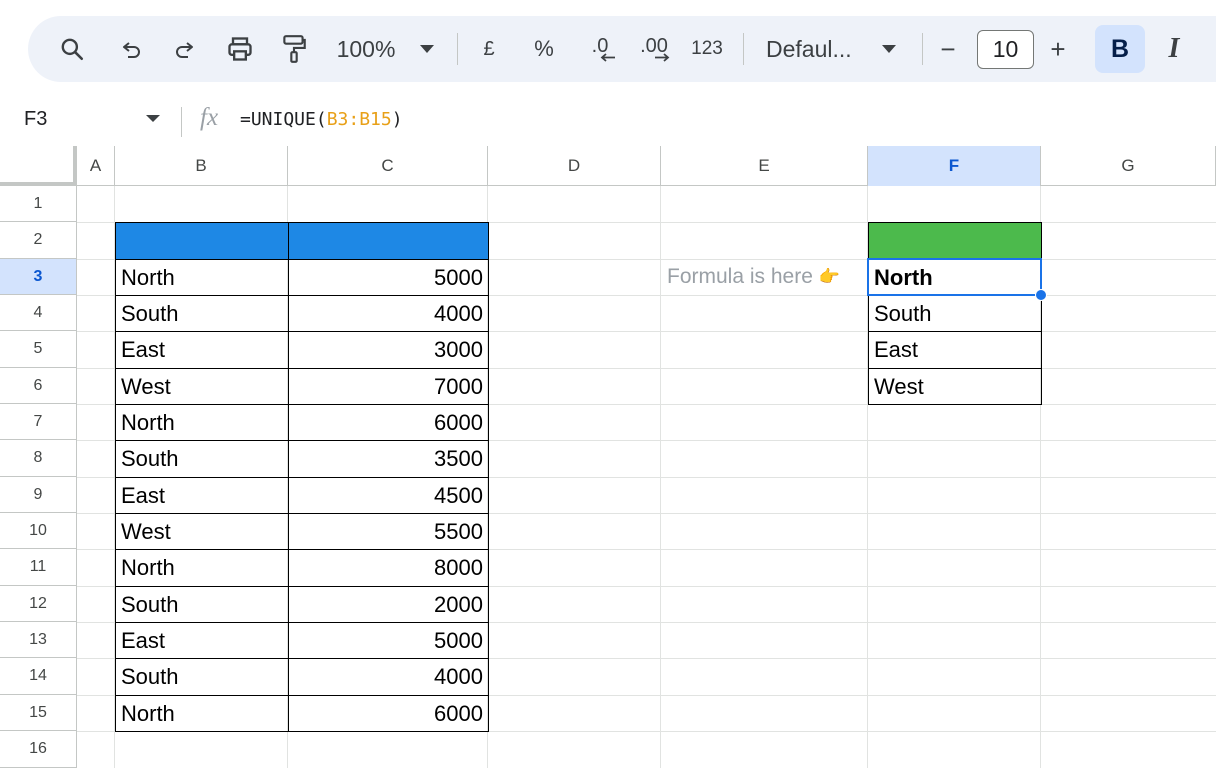 Image resolution: width=1216 pixels, height=768 pixels. What do you see at coordinates (574, 166) in the screenshot?
I see `column-header-d: D` at bounding box center [574, 166].